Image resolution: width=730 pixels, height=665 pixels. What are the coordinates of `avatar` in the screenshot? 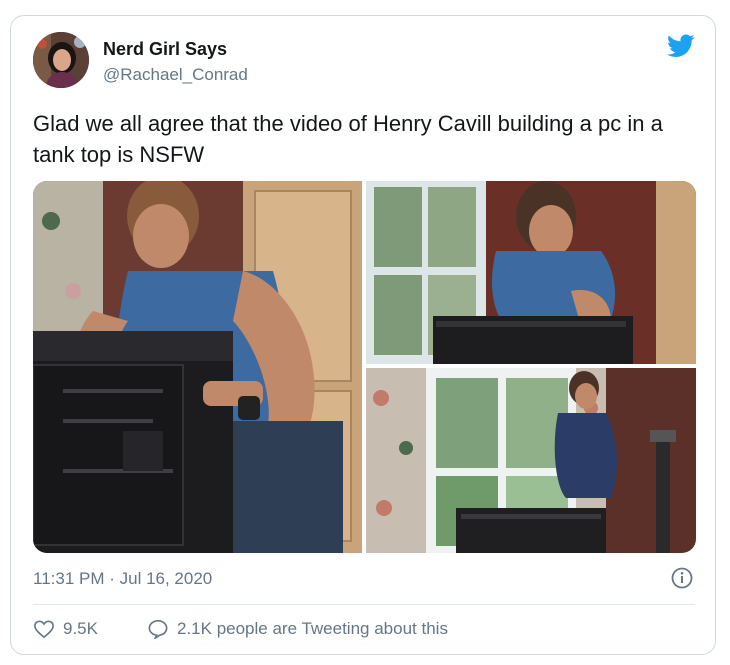 It's located at (61, 60).